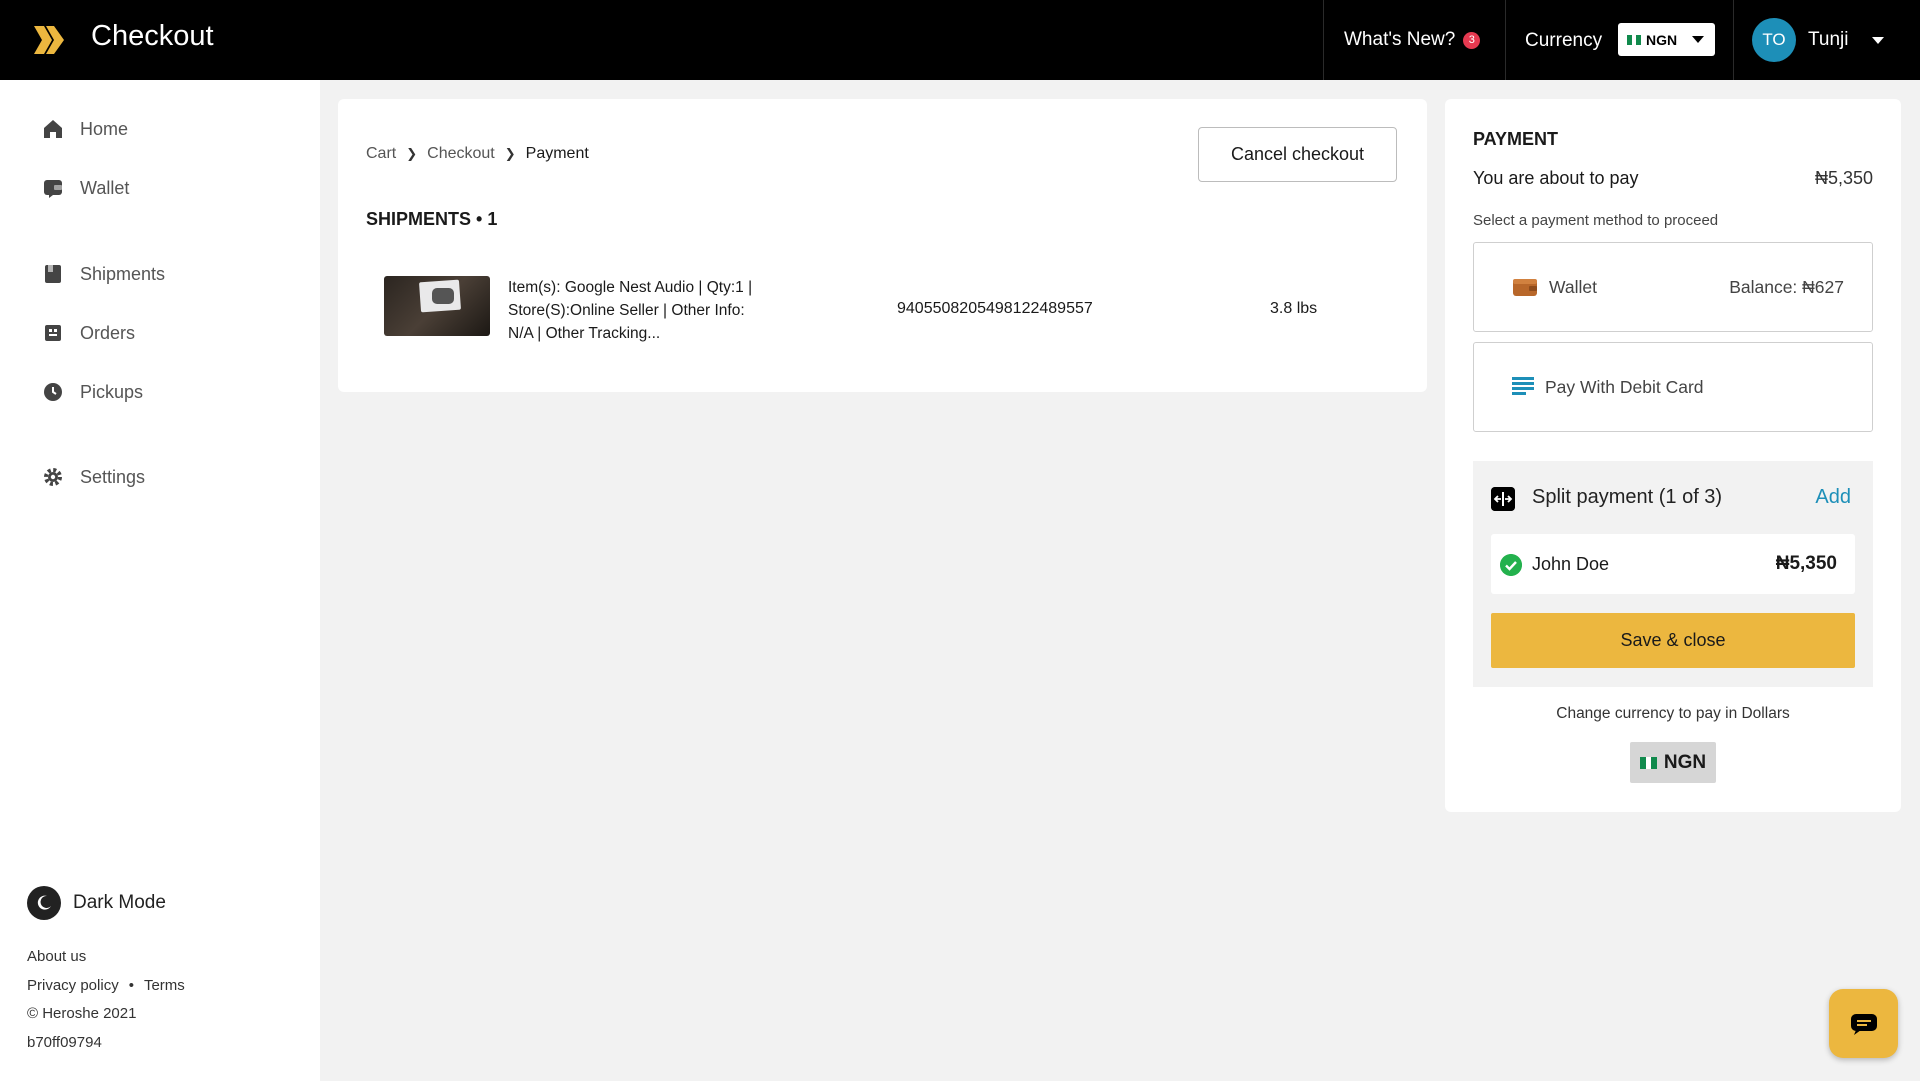 The height and width of the screenshot is (1081, 1920). I want to click on split-title: Split payment (1 of 3), so click(1627, 497).